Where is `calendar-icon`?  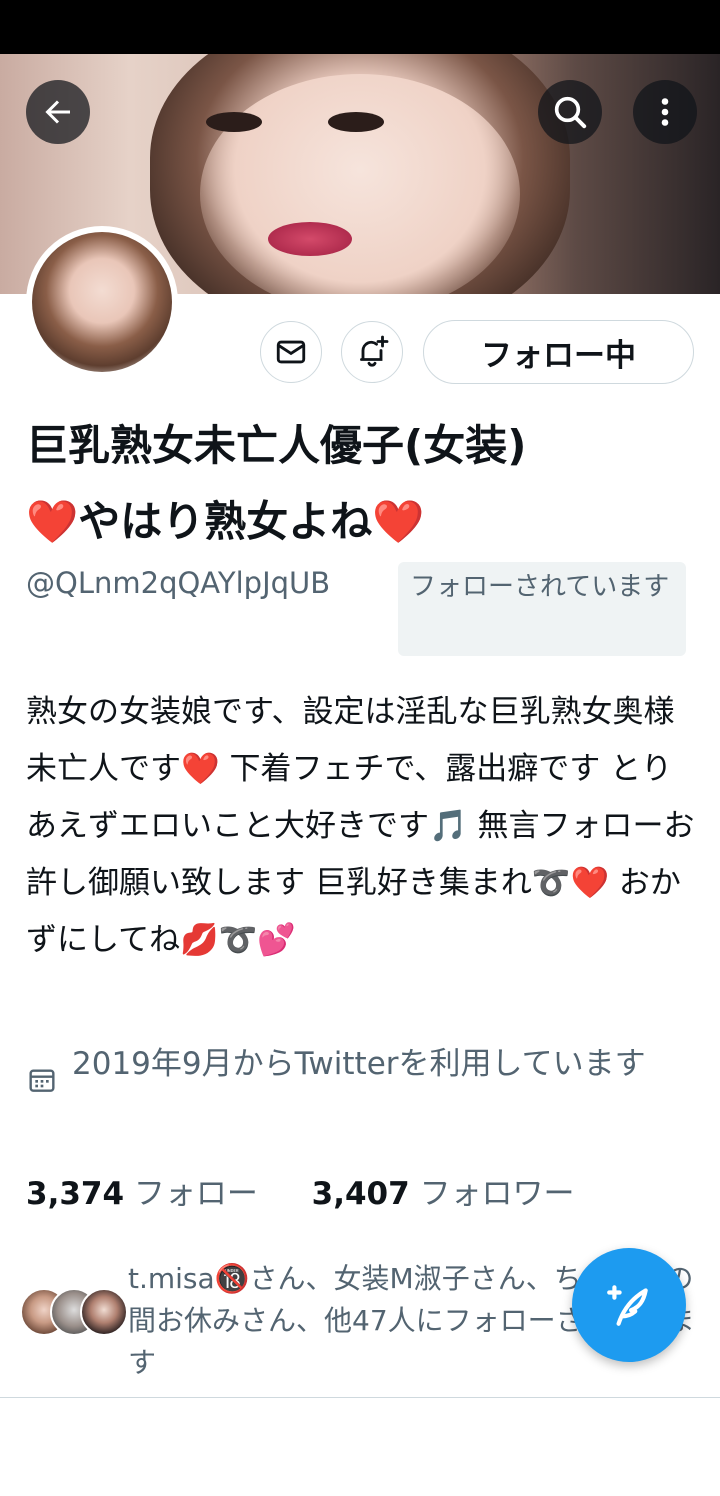
calendar-icon is located at coordinates (42, 1080).